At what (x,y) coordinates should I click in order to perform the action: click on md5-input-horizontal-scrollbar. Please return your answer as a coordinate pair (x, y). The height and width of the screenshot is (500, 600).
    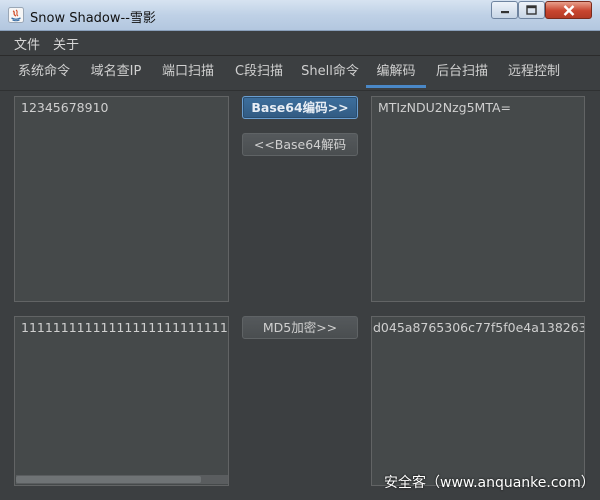
    Looking at the image, I should click on (122, 479).